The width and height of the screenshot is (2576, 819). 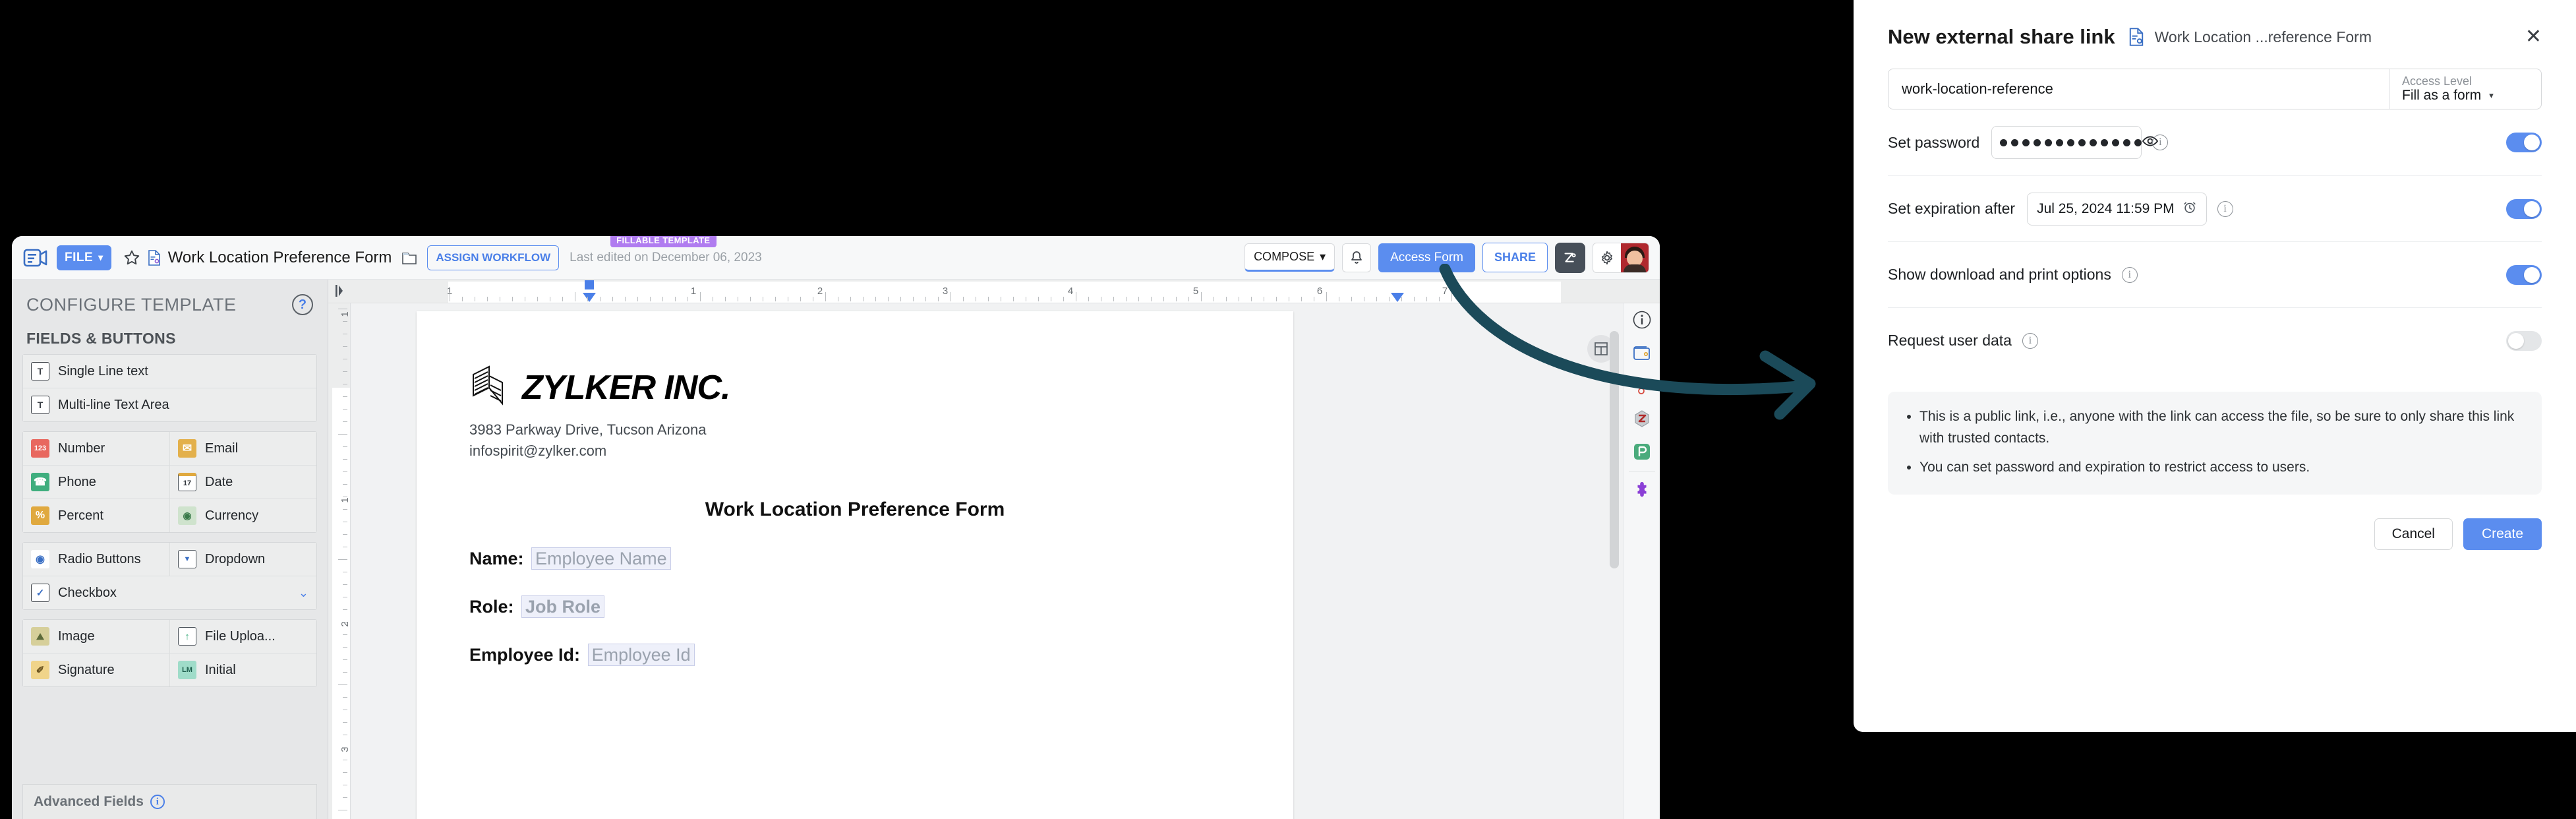 What do you see at coordinates (2413, 534) in the screenshot?
I see `cancel-button: Cancel` at bounding box center [2413, 534].